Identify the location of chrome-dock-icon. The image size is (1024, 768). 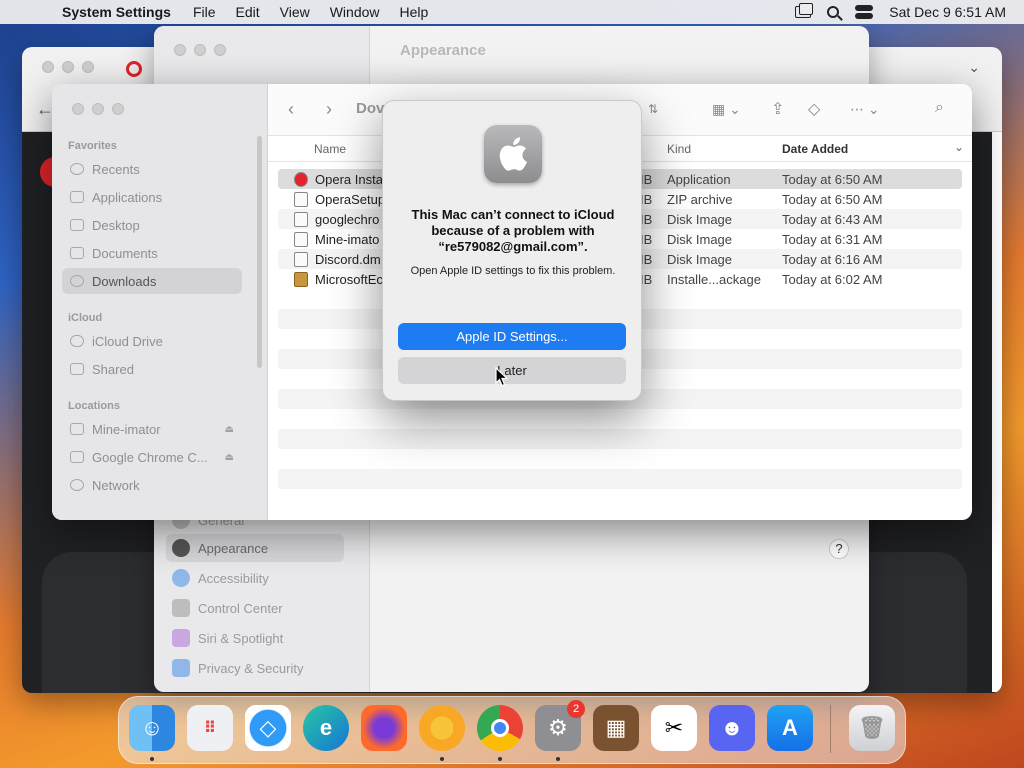
(500, 728).